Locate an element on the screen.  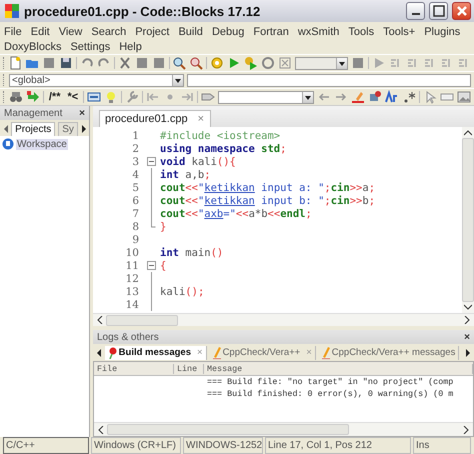
close-icon is located at coordinates (462, 11).